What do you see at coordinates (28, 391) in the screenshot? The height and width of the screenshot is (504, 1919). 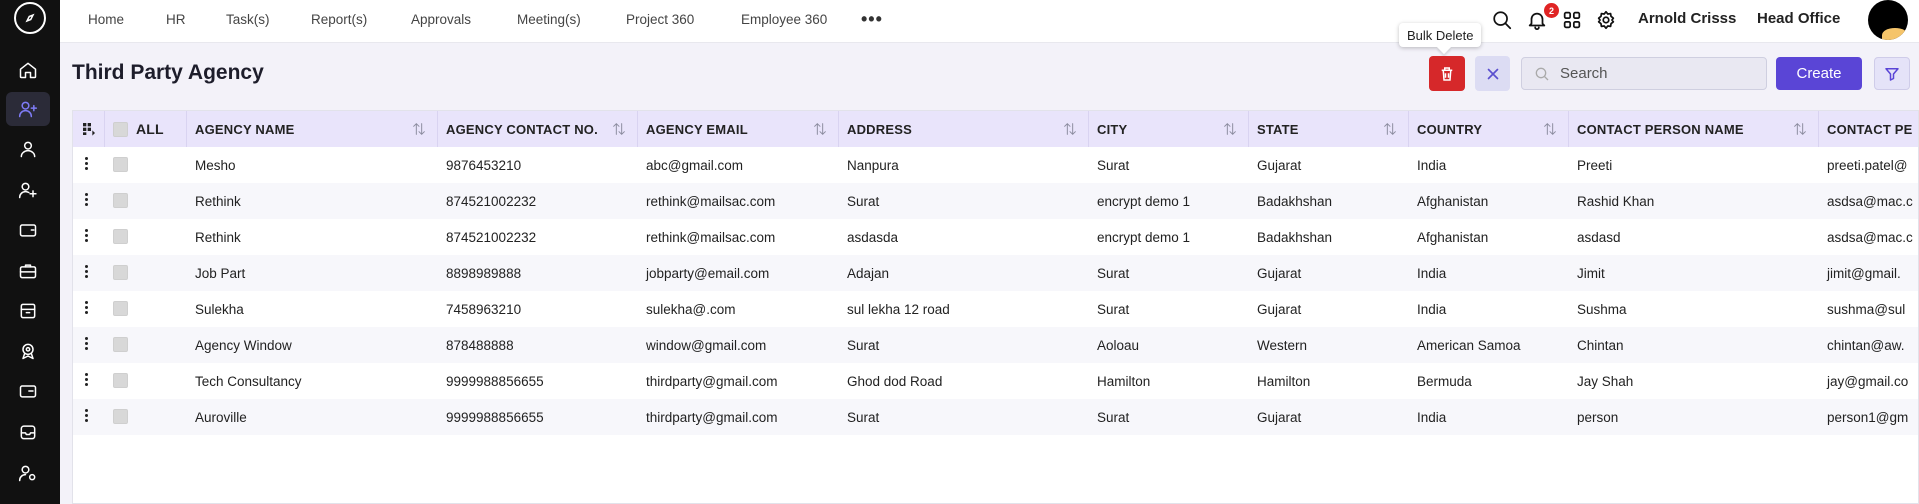 I see `sidebar-item-cards` at bounding box center [28, 391].